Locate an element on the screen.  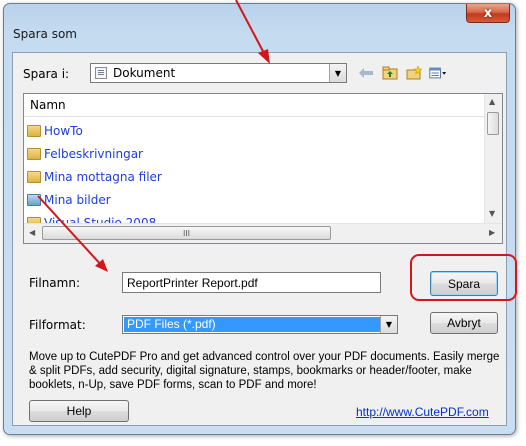
pictures-folder-icon is located at coordinates (34, 199).